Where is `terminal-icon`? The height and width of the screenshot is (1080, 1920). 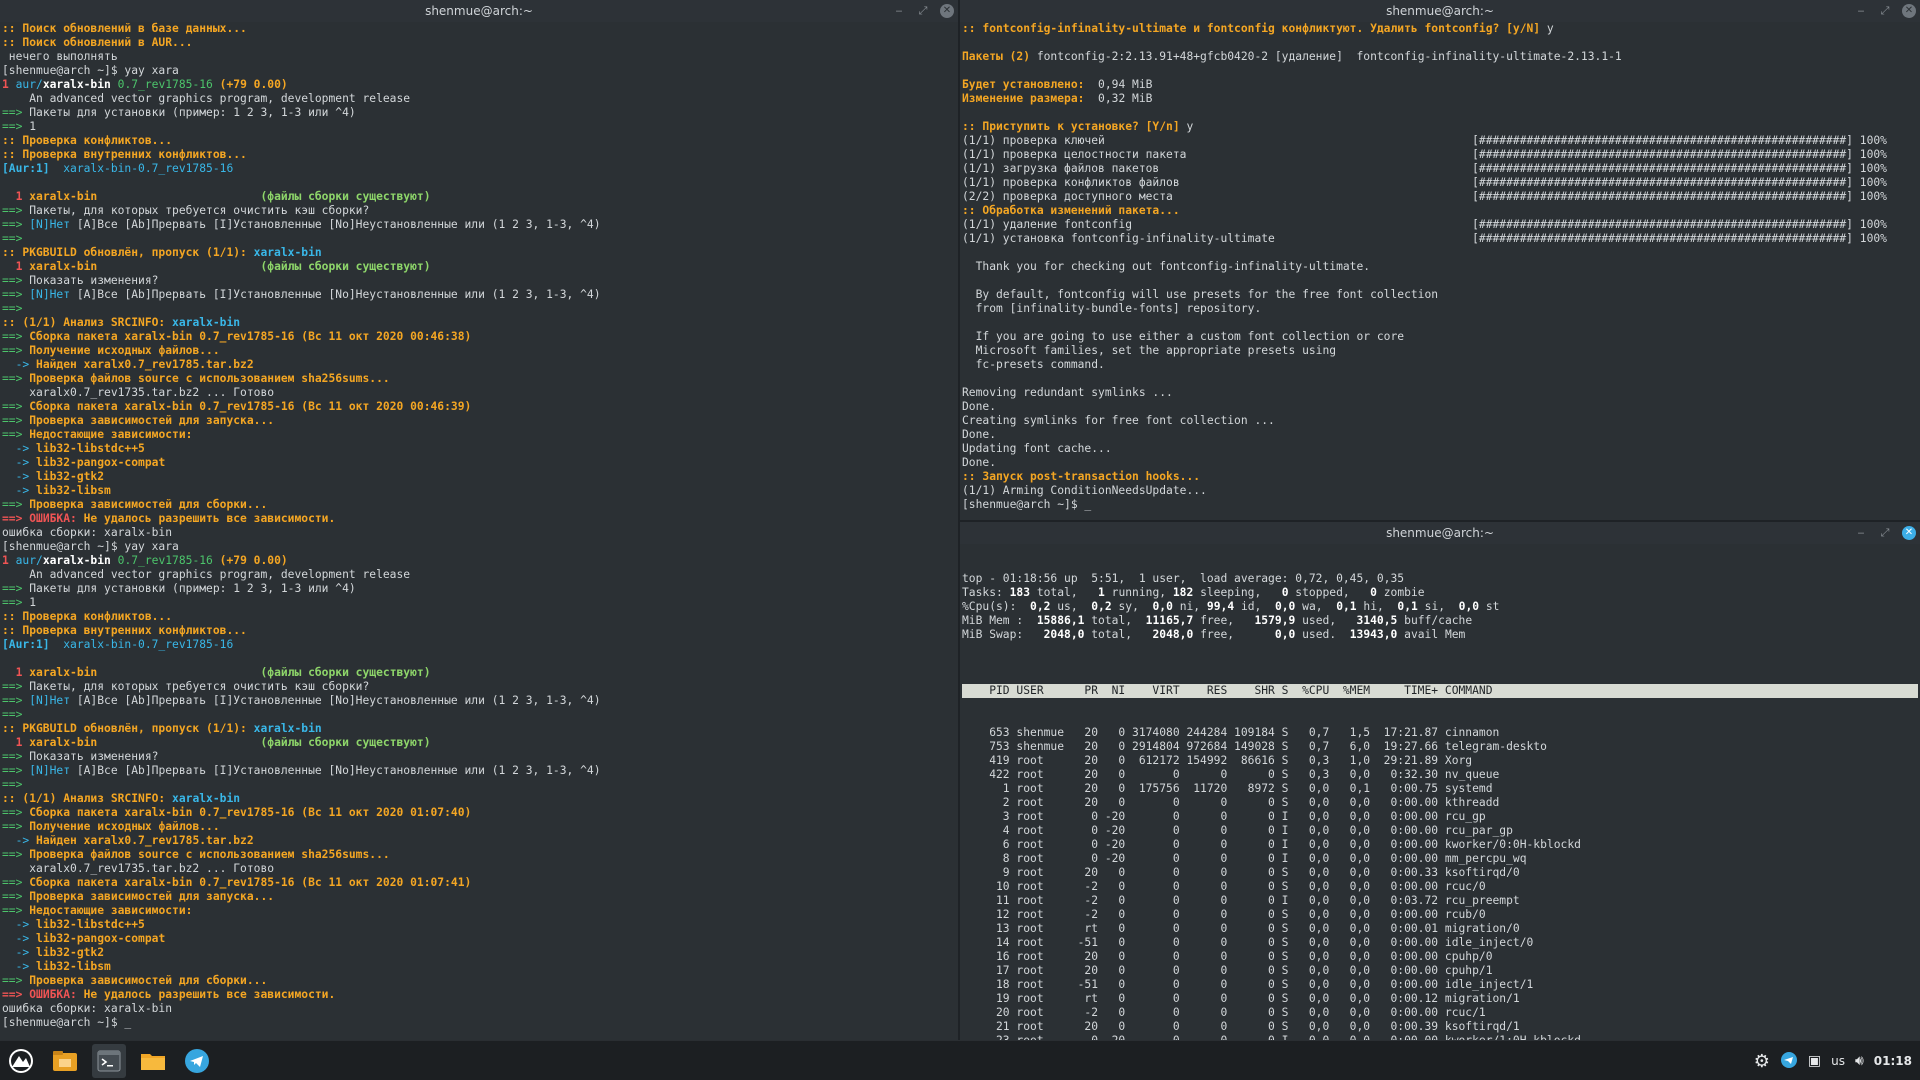
terminal-icon is located at coordinates (109, 1061).